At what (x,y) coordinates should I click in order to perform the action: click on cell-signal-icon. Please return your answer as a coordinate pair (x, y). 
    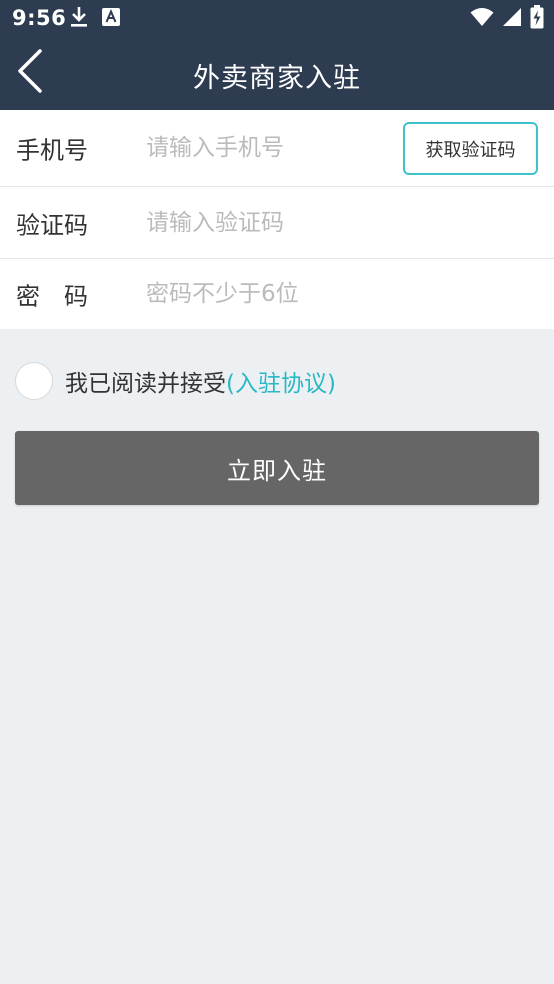
    Looking at the image, I should click on (512, 19).